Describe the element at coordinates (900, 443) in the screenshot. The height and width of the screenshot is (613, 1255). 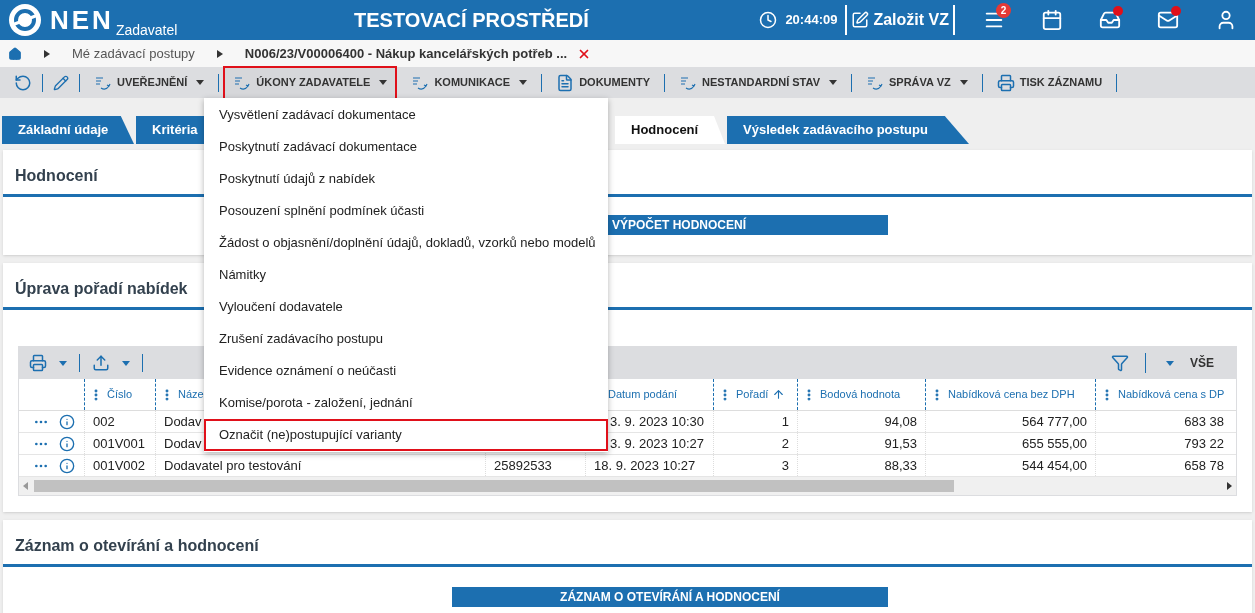
I see `table-cell-text: 91,53` at that location.